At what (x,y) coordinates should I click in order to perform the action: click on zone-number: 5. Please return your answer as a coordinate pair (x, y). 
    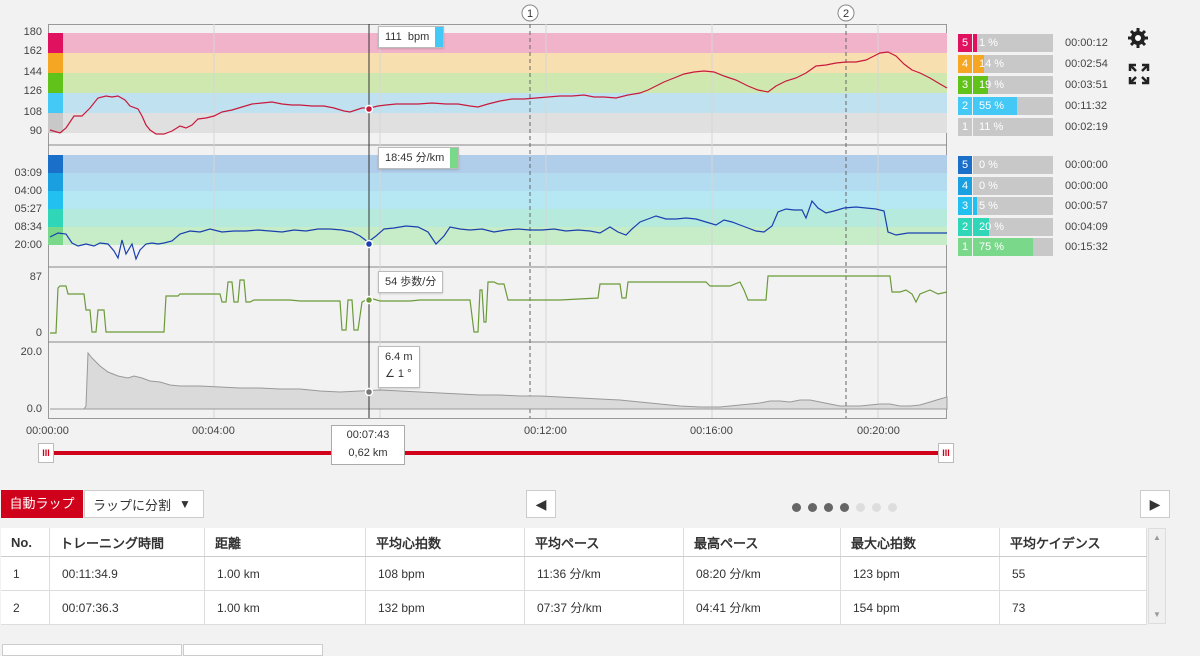
    Looking at the image, I should click on (965, 165).